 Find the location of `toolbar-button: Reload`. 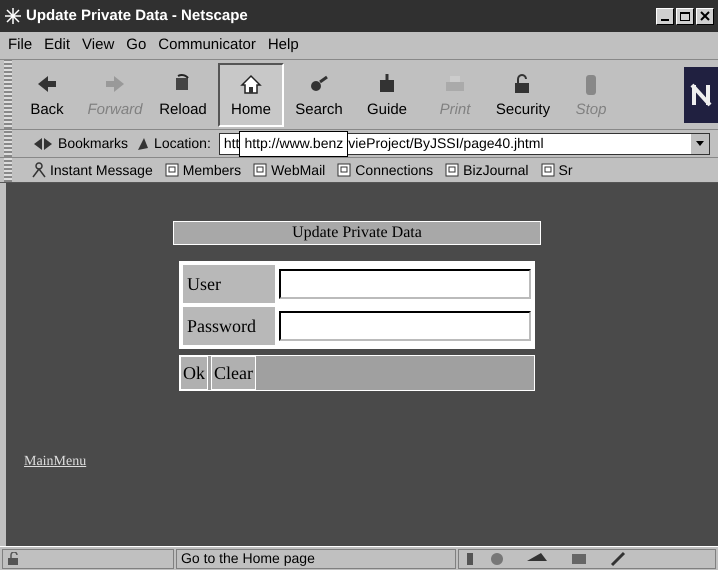

toolbar-button: Reload is located at coordinates (183, 94).